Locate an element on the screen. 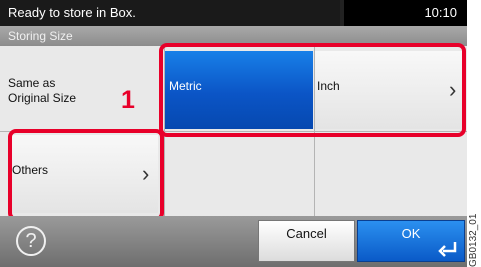 Image resolution: width=481 pixels, height=267 pixels. size-row-label: Same as Original Size is located at coordinates (48, 91).